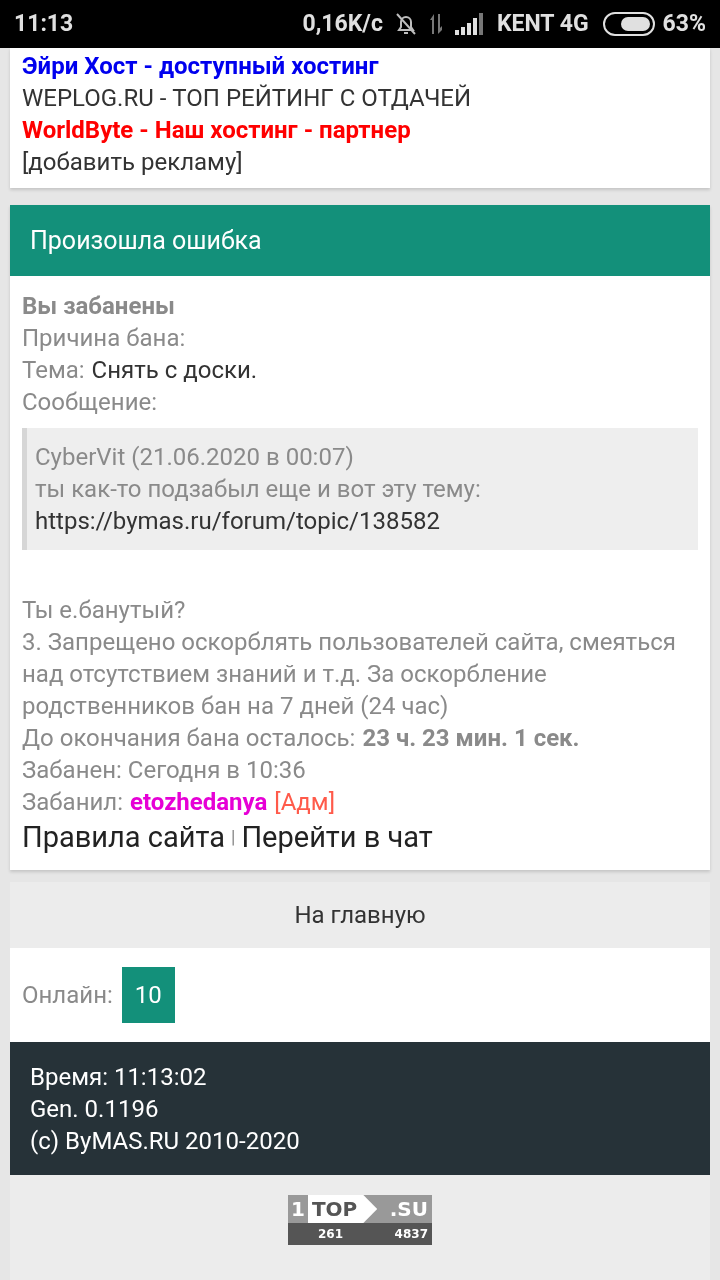  I want to click on footer-line: Время: 11:13:02, so click(119, 1077).